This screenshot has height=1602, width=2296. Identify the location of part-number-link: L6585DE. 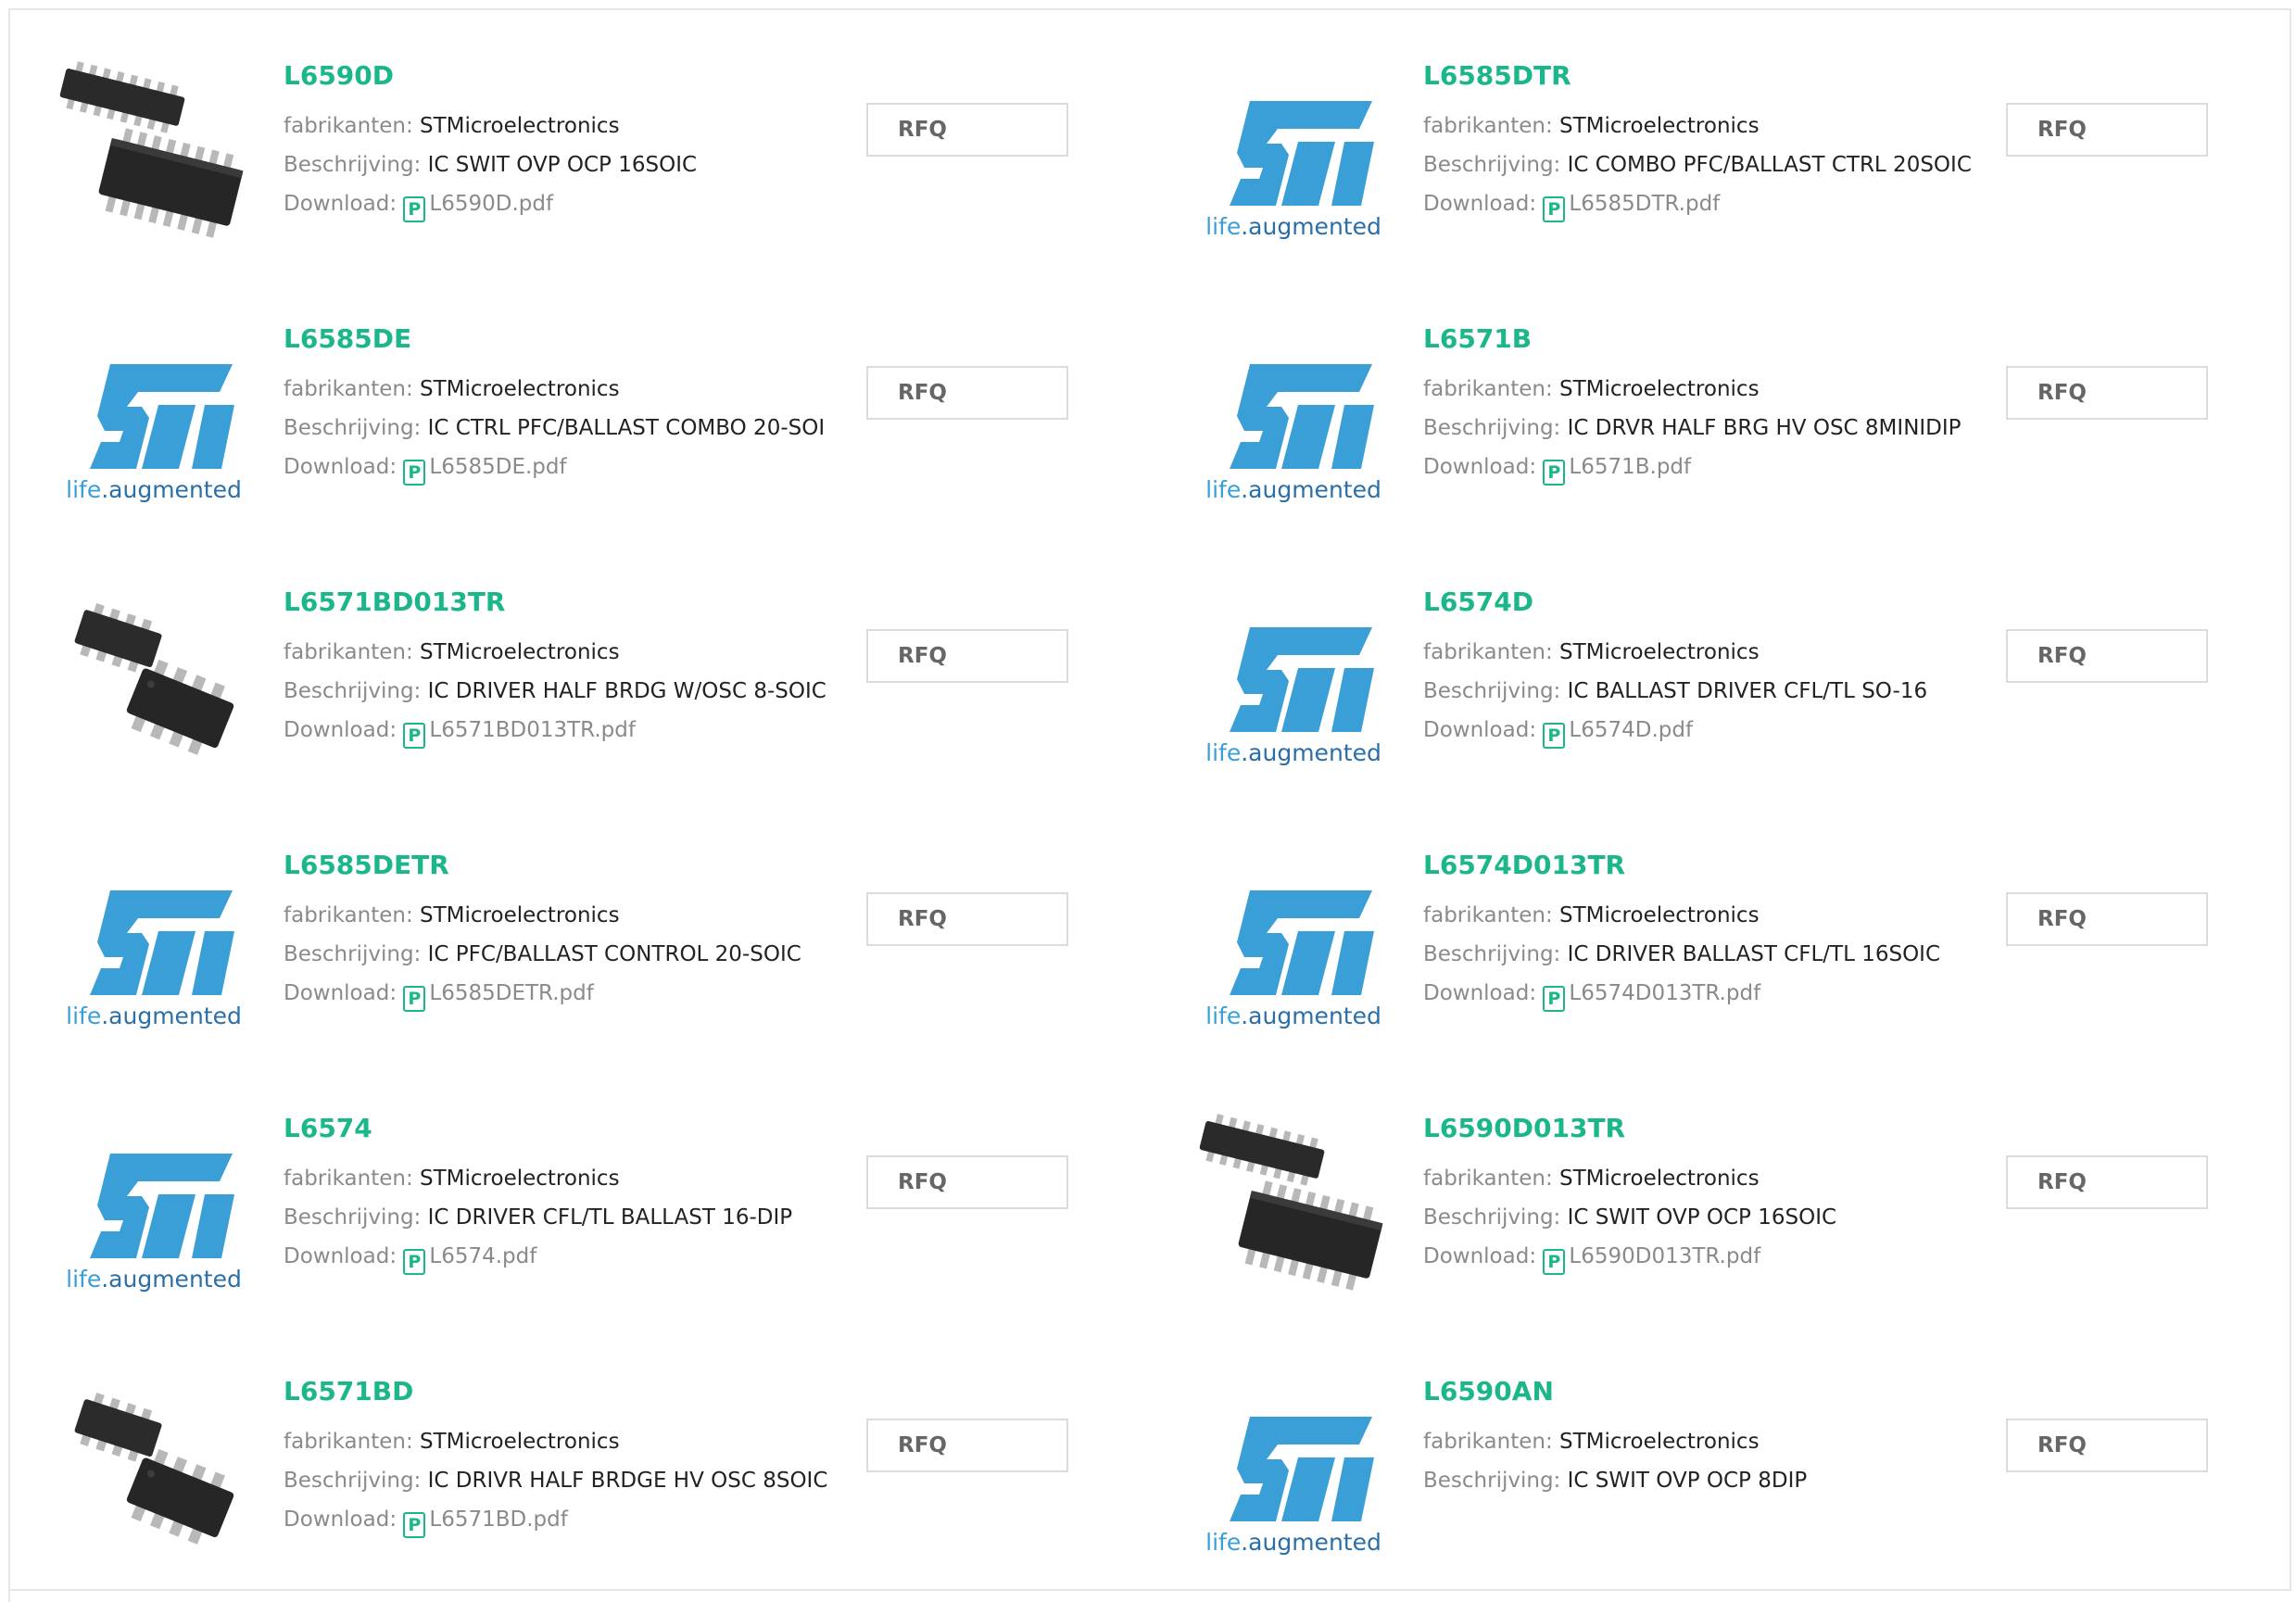
(561, 339).